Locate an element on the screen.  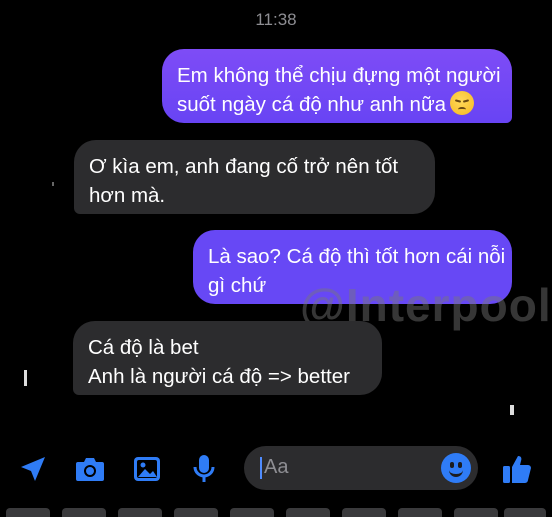
like-icon is located at coordinates (517, 469).